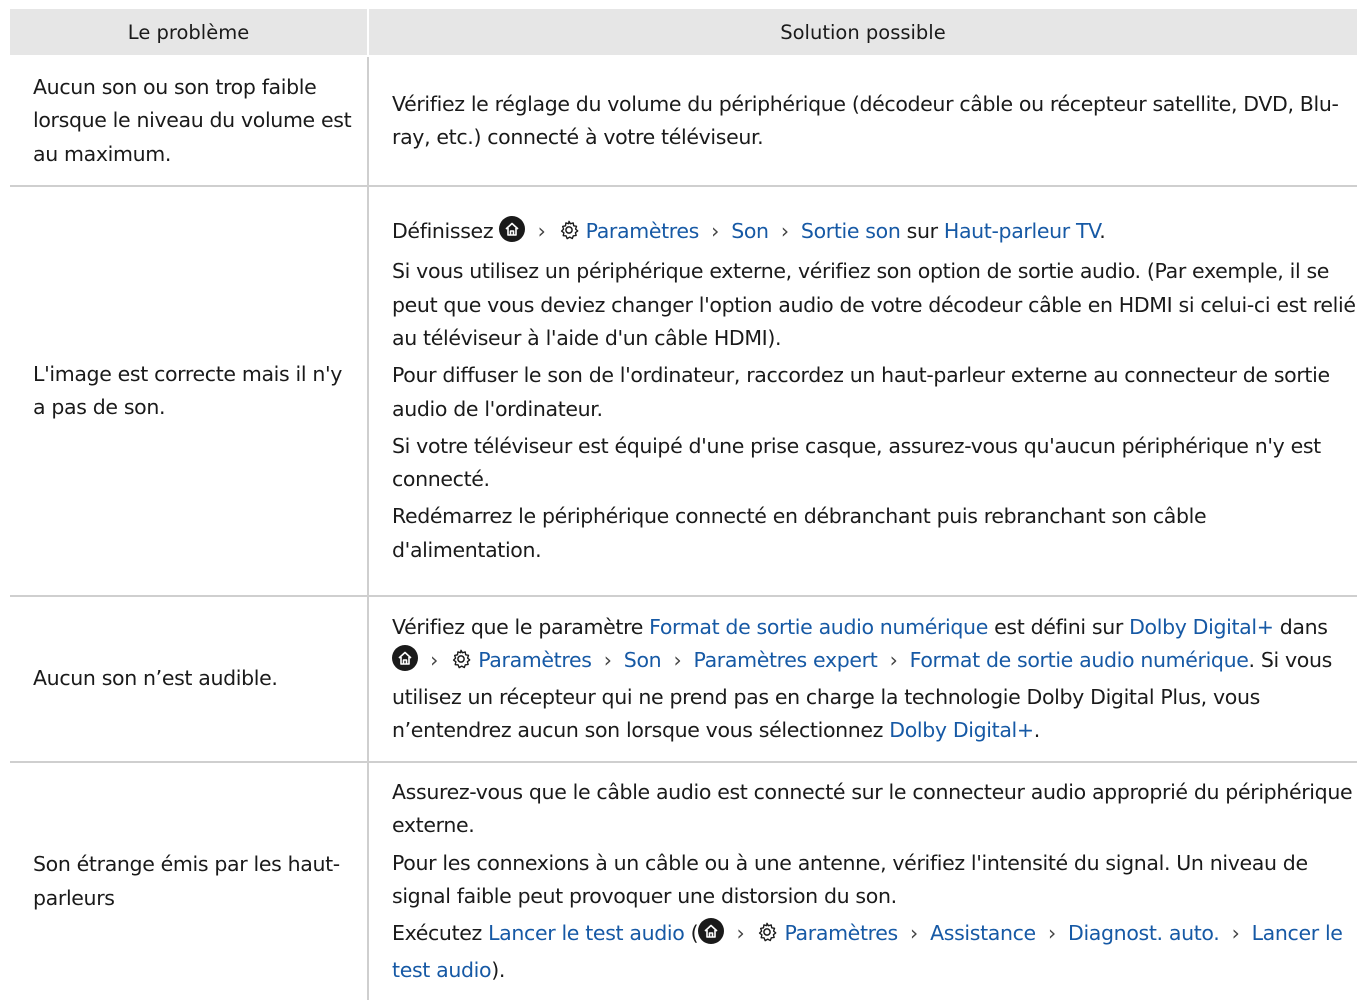 The image size is (1357, 1003). What do you see at coordinates (189, 881) in the screenshot?
I see `problem-cell: Son étrange émis par les haut-parleurs` at bounding box center [189, 881].